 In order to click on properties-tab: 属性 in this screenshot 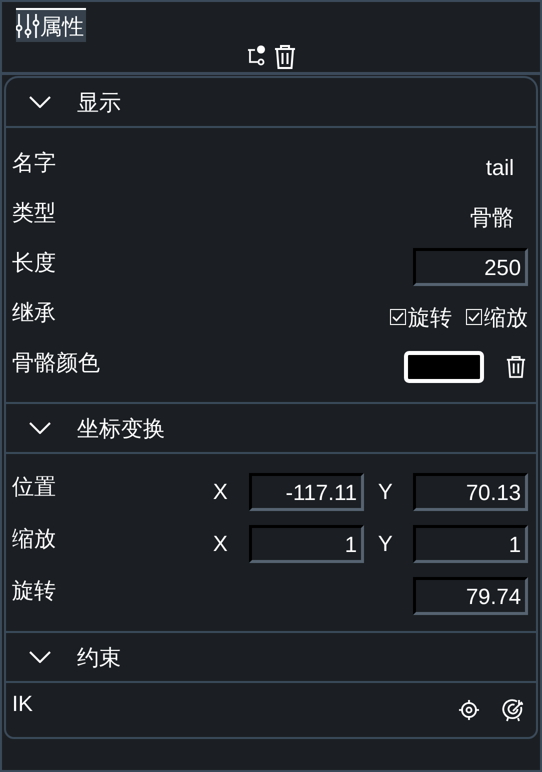, I will do `click(51, 25)`.